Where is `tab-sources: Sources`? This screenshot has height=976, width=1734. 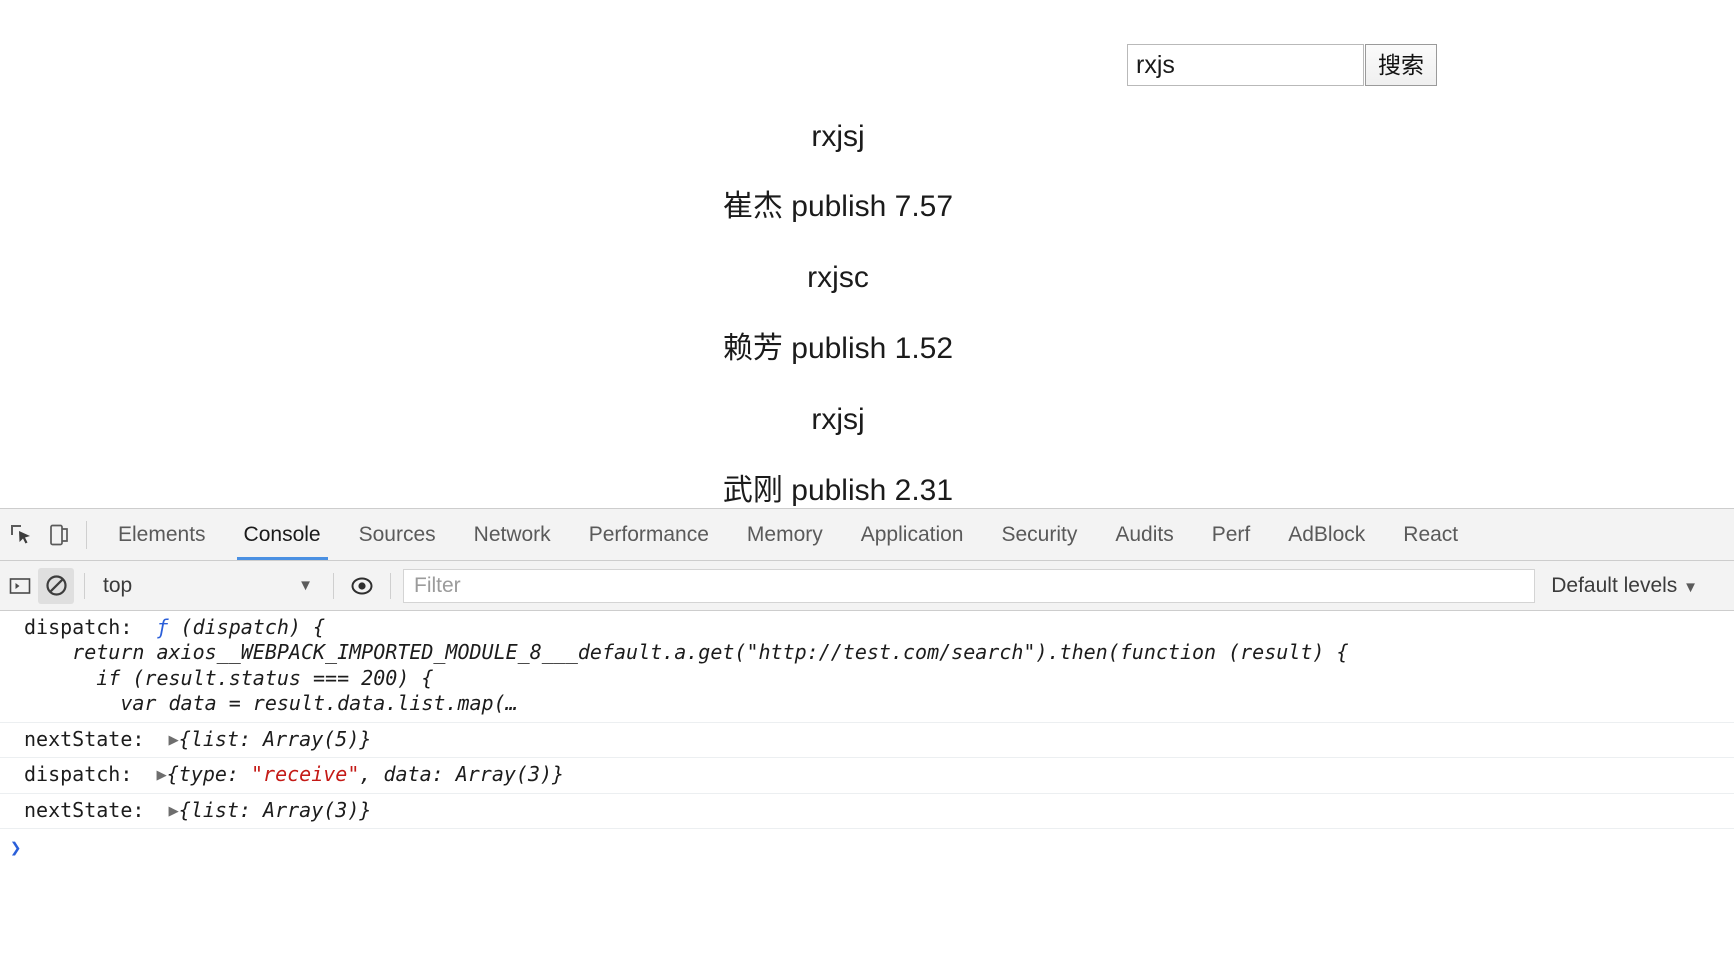 tab-sources: Sources is located at coordinates (397, 534).